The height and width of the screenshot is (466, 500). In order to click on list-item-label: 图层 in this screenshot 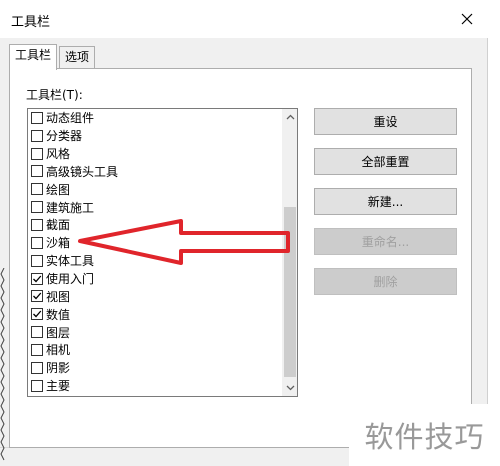, I will do `click(58, 332)`.